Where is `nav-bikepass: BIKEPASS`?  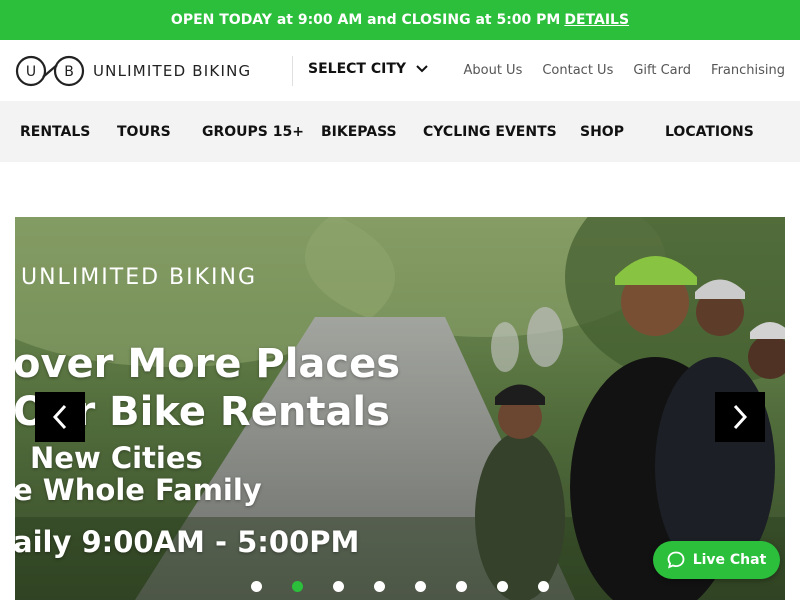
nav-bikepass: BIKEPASS is located at coordinates (359, 132).